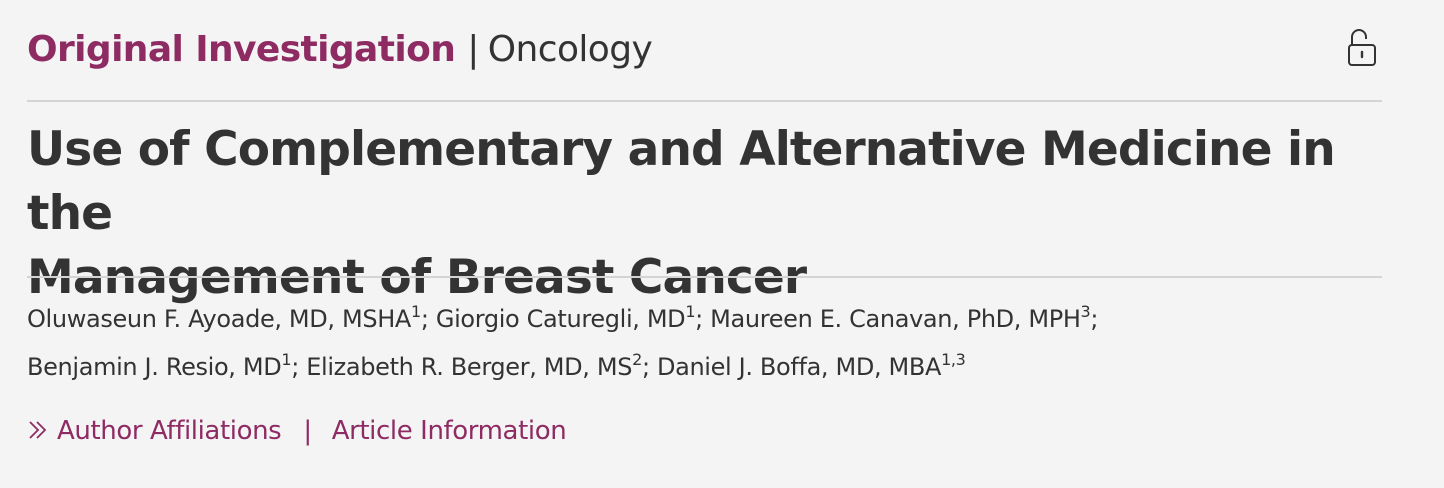 Image resolution: width=1444 pixels, height=488 pixels. Describe the element at coordinates (953, 359) in the screenshot. I see `affiliation-marker: 1,3` at that location.